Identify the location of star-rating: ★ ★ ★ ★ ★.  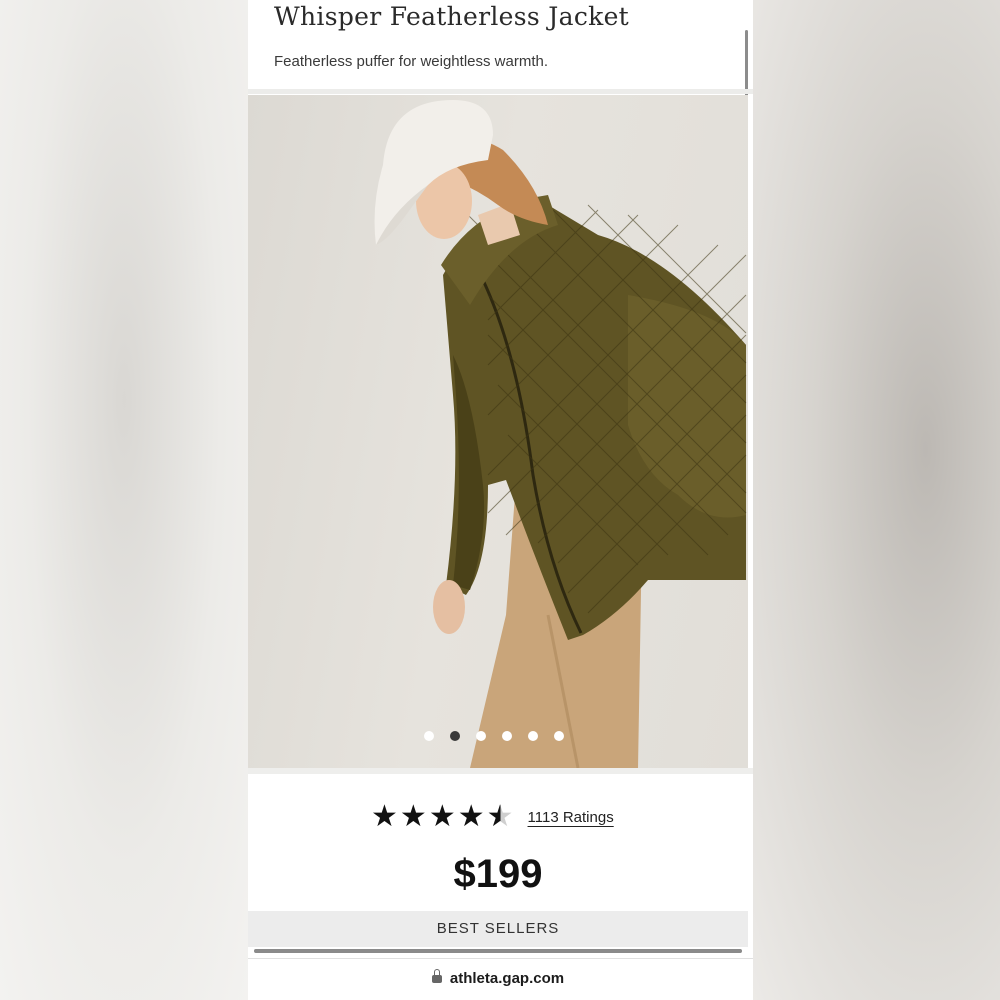
(442, 817).